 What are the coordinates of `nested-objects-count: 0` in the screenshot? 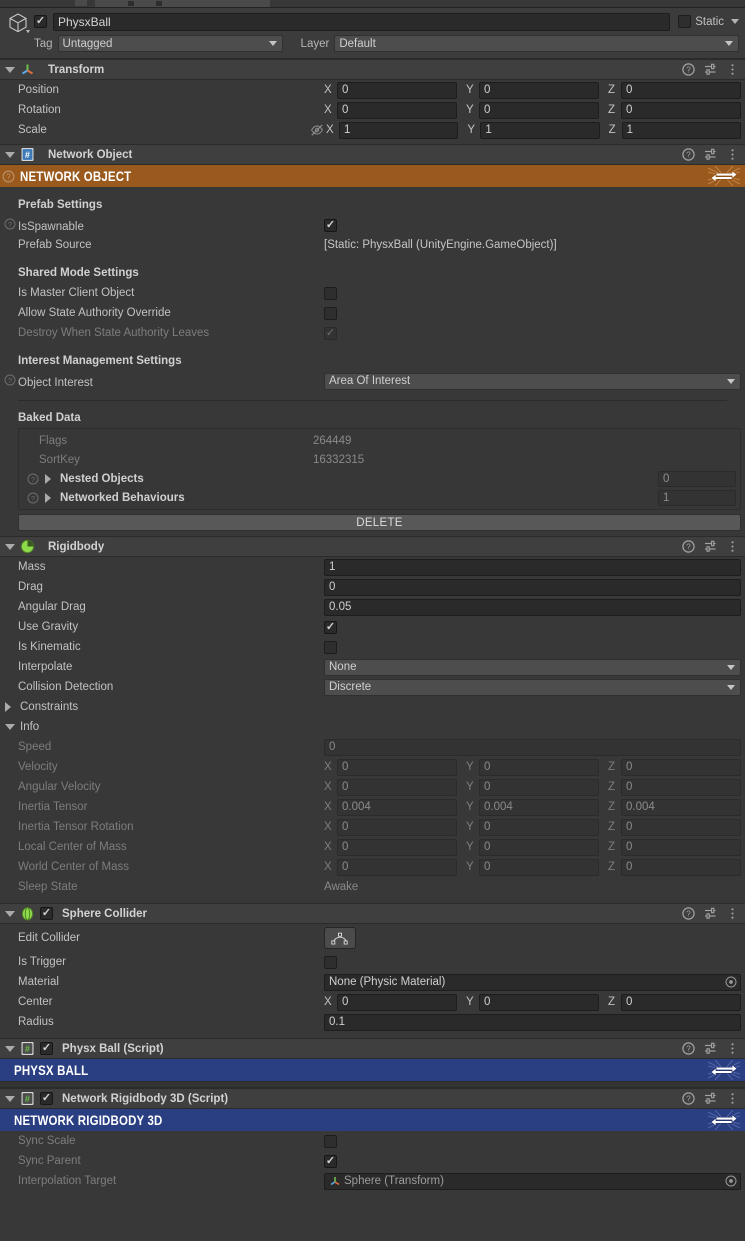 It's located at (697, 478).